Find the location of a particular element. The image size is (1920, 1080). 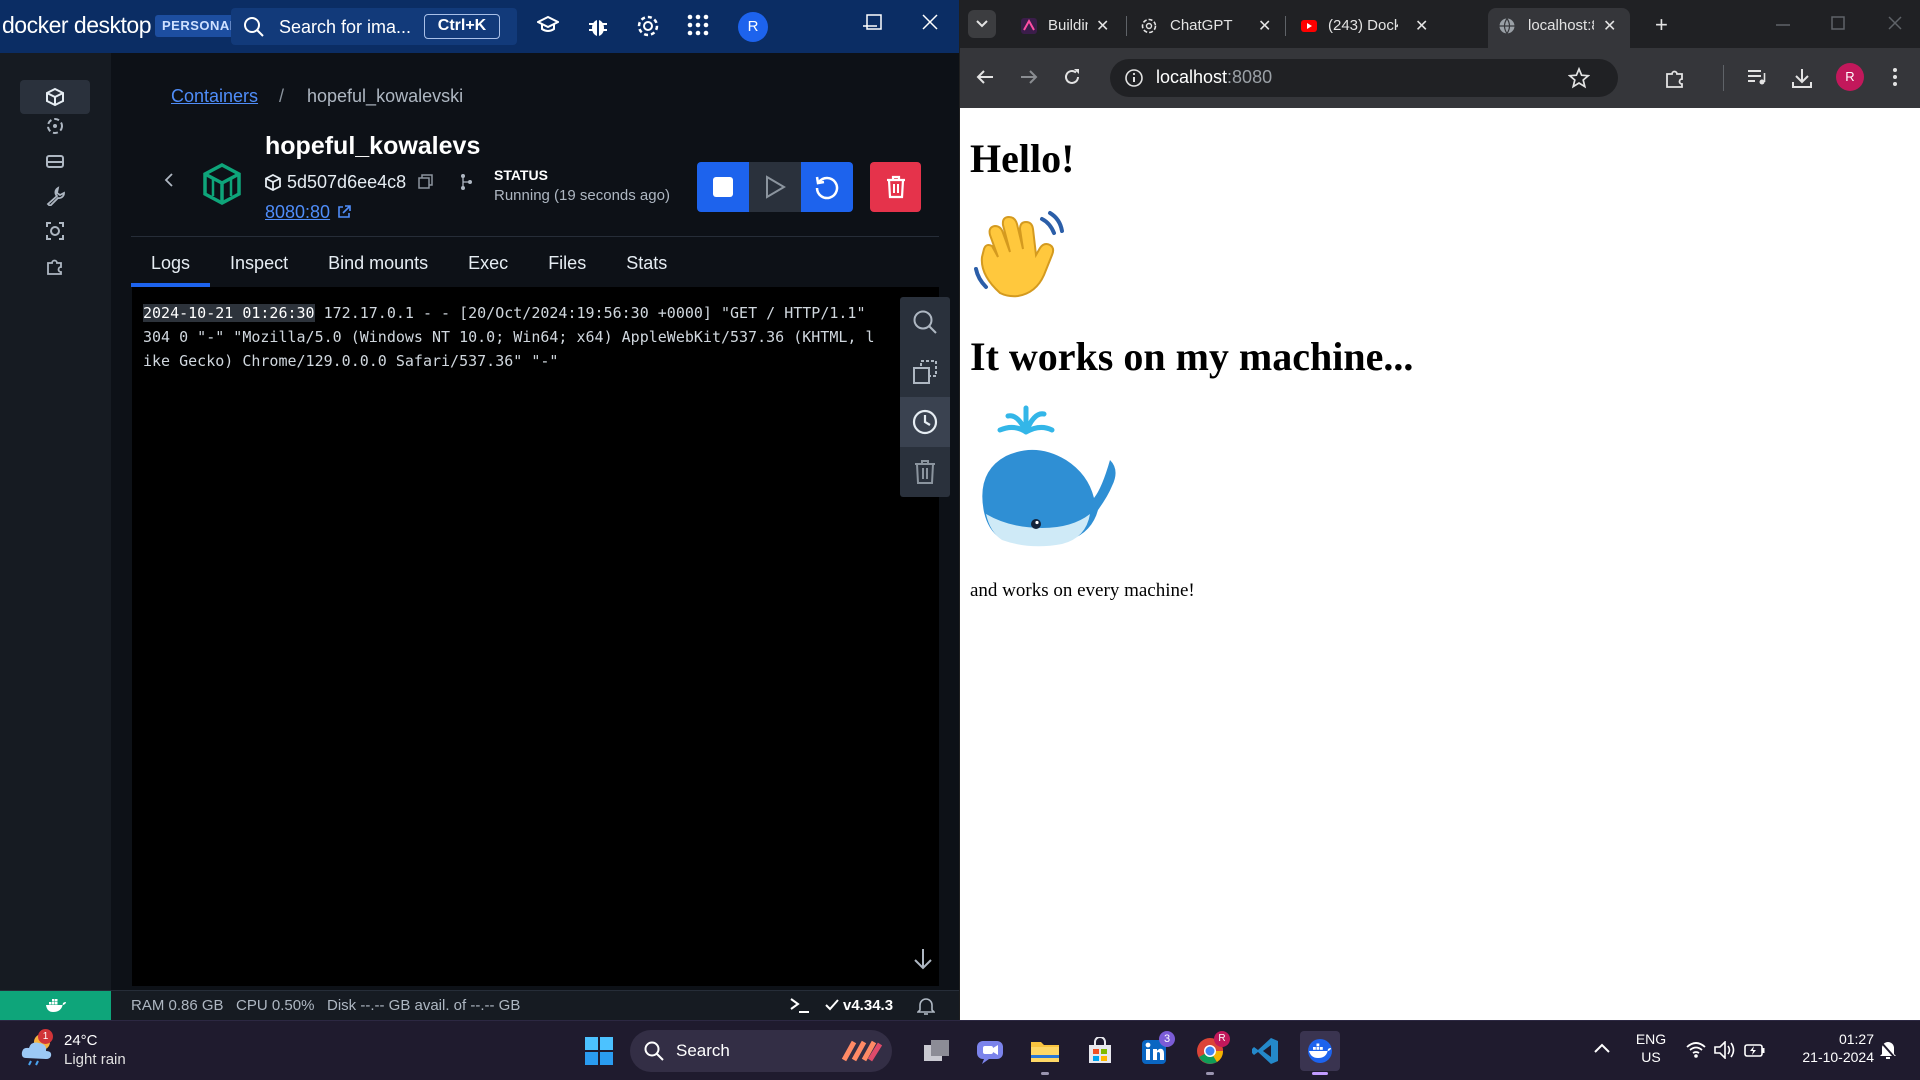

sidebar-item-volumes is located at coordinates (55, 161).